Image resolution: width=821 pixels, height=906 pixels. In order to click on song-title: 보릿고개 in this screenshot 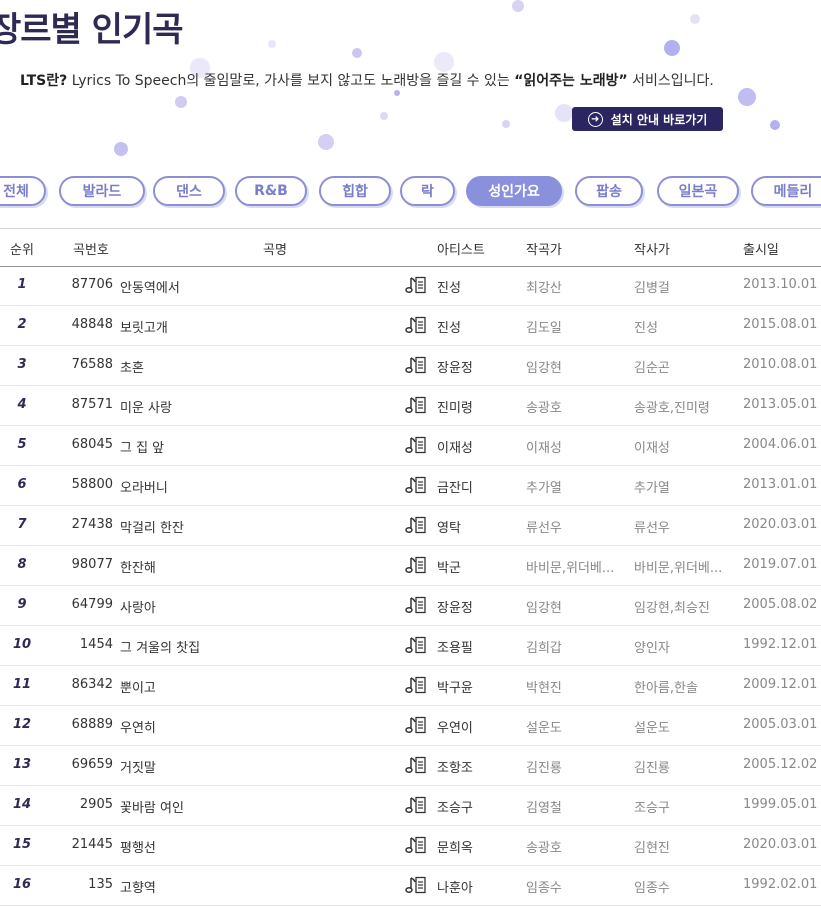, I will do `click(144, 326)`.